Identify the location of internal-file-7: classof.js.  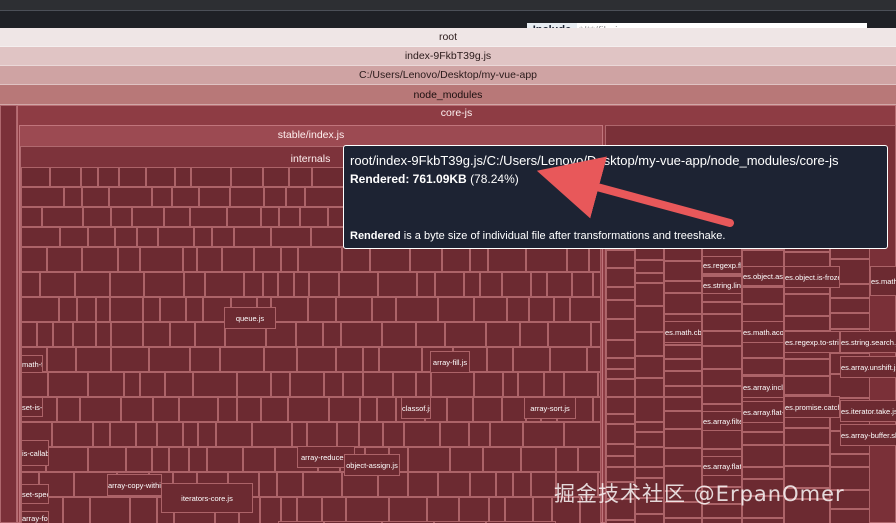
(416, 408).